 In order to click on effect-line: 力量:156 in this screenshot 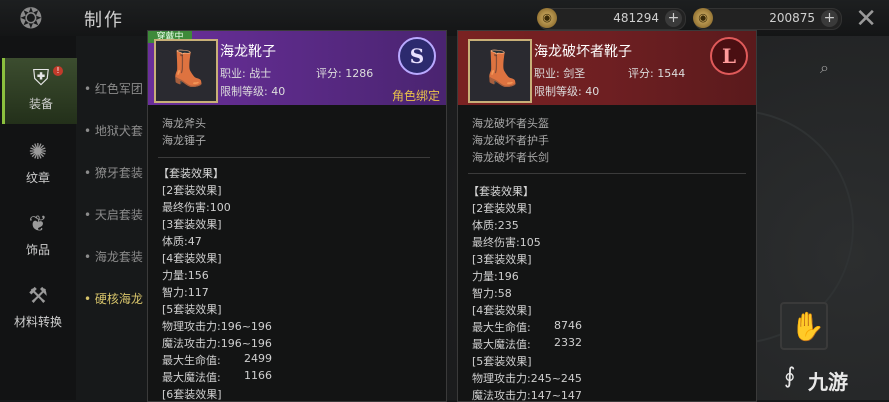, I will do `click(185, 275)`.